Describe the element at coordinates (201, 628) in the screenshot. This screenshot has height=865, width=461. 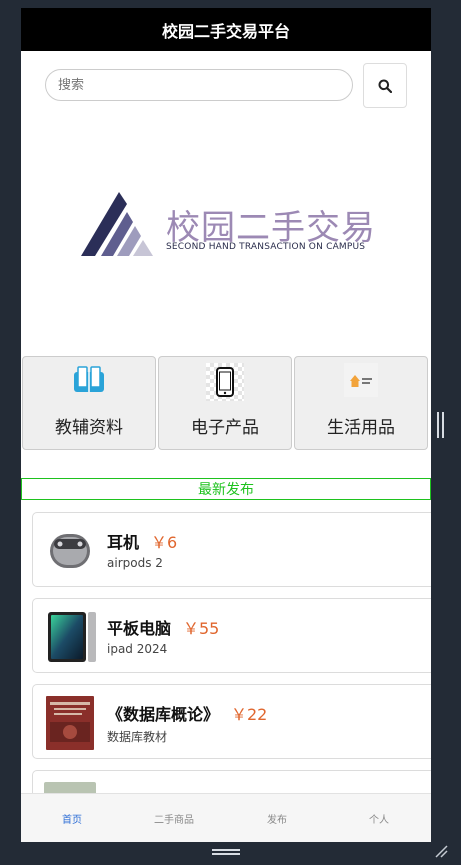
I see `listing-price: ￥55` at that location.